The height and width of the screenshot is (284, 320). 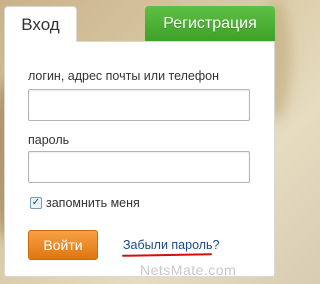 What do you see at coordinates (139, 105) in the screenshot?
I see `login-input` at bounding box center [139, 105].